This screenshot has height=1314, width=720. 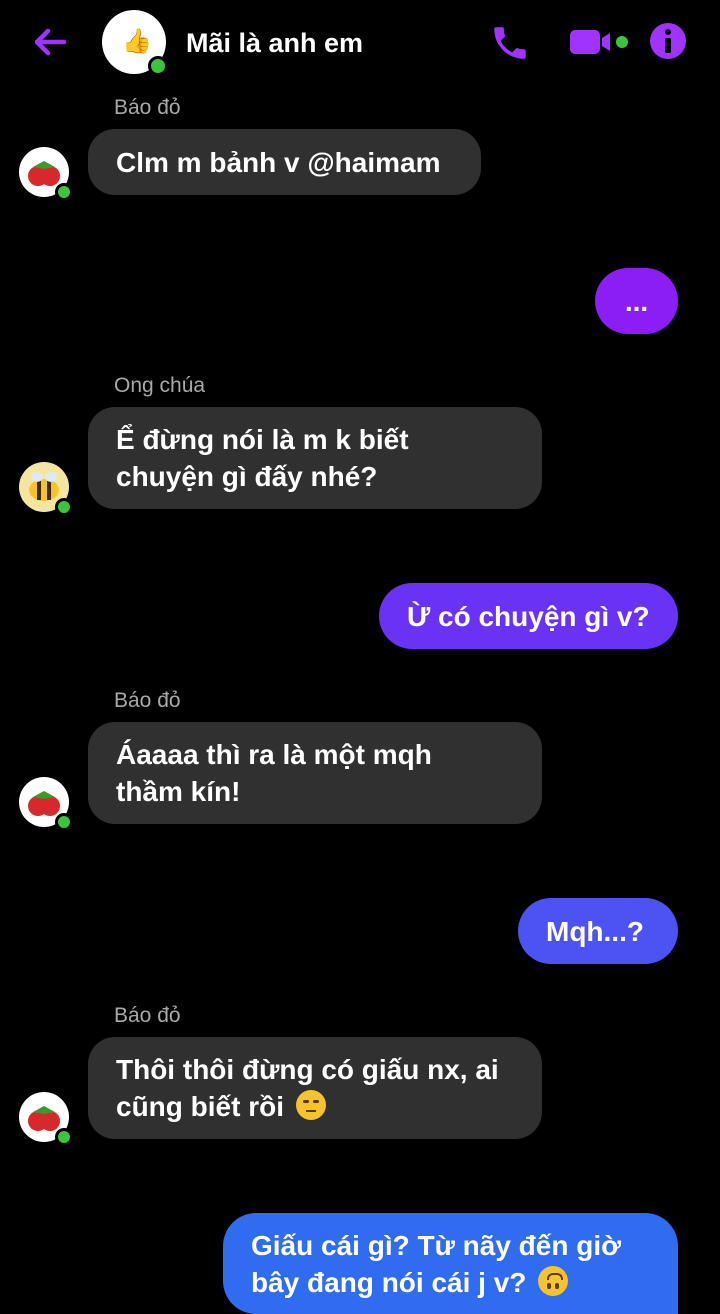 I want to click on message-bubble-incoming: Áaaaa thì ra là một mqh thầm kín!, so click(x=315, y=773).